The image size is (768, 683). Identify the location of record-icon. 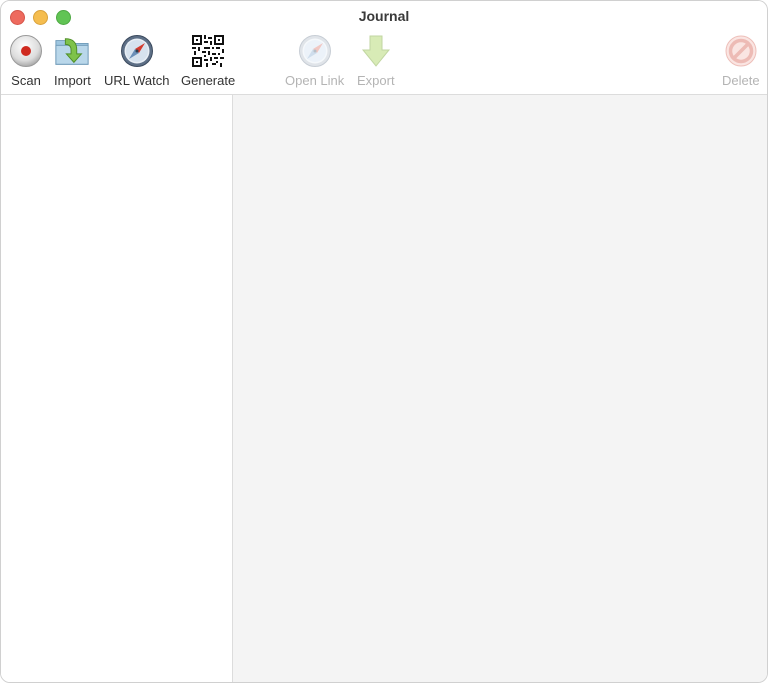
(26, 51).